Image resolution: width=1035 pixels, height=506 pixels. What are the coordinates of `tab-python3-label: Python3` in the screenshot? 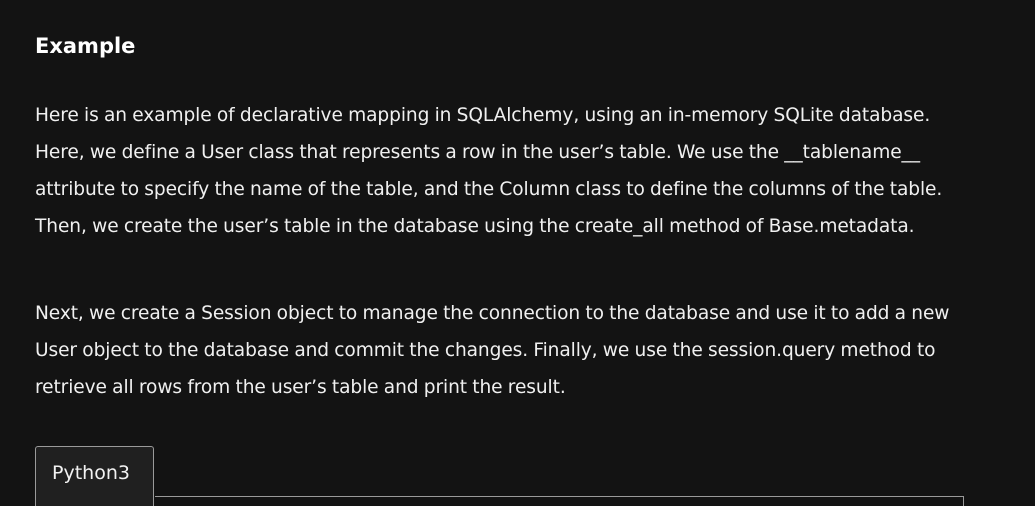 It's located at (91, 473).